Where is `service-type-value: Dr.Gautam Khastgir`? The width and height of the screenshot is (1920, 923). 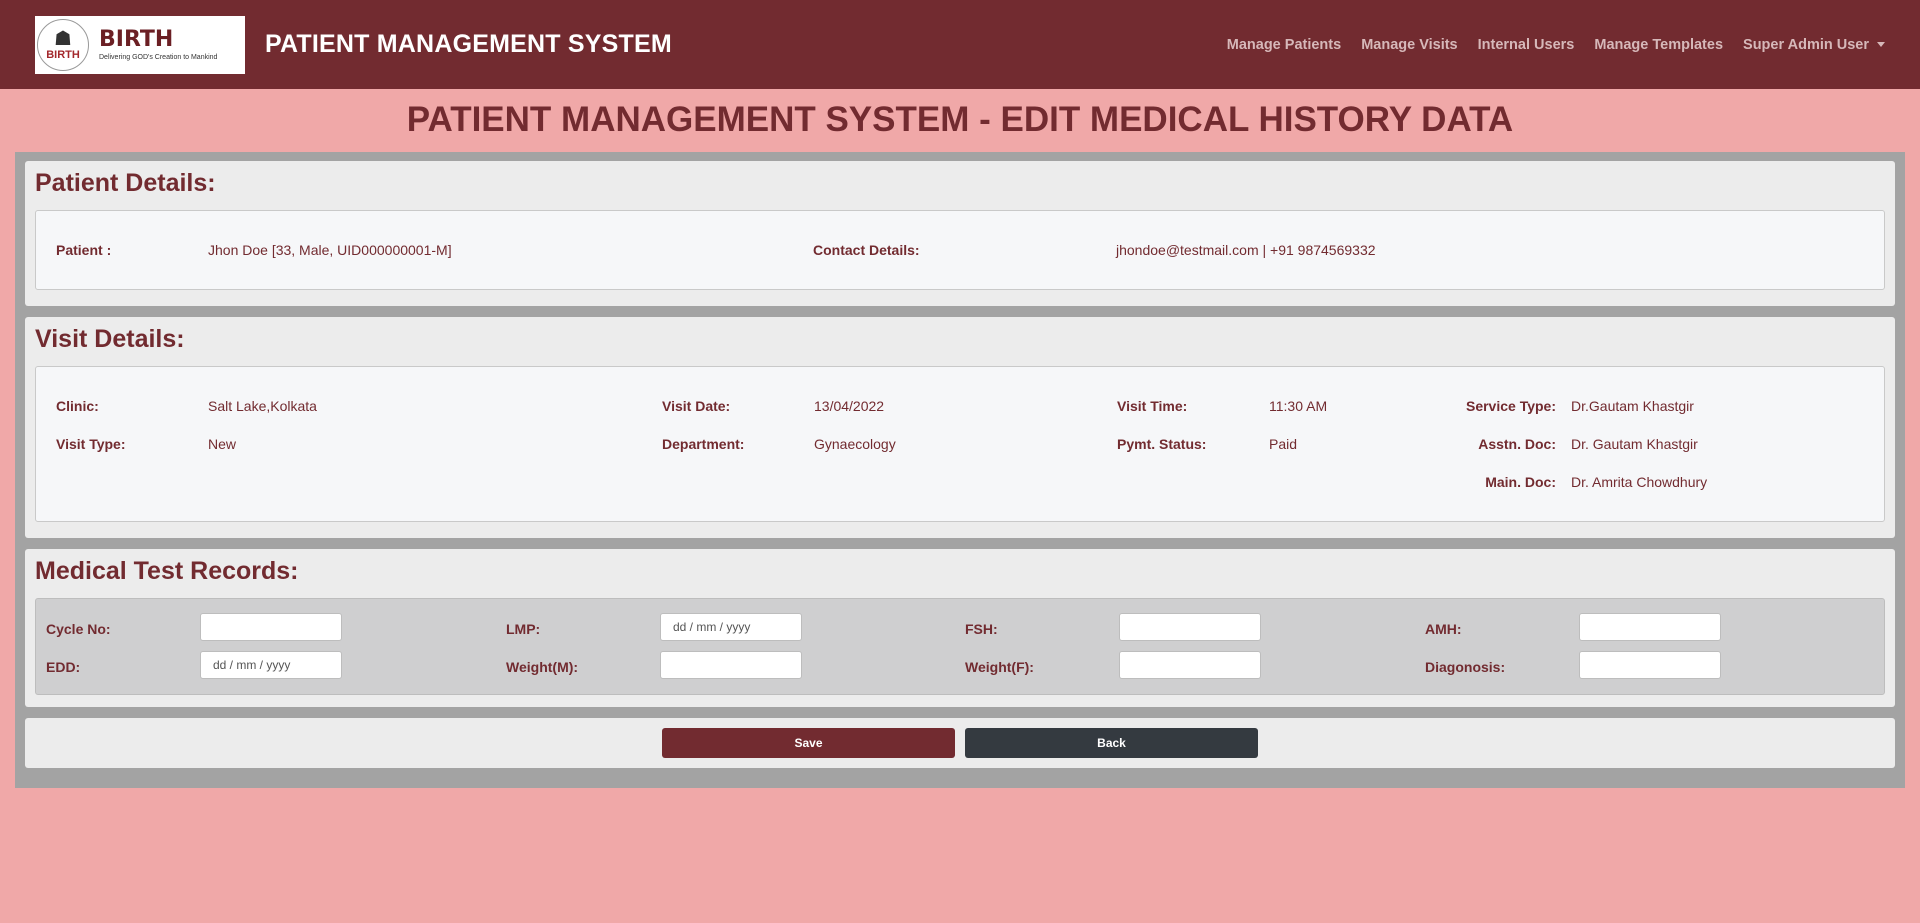 service-type-value: Dr.Gautam Khastgir is located at coordinates (1632, 406).